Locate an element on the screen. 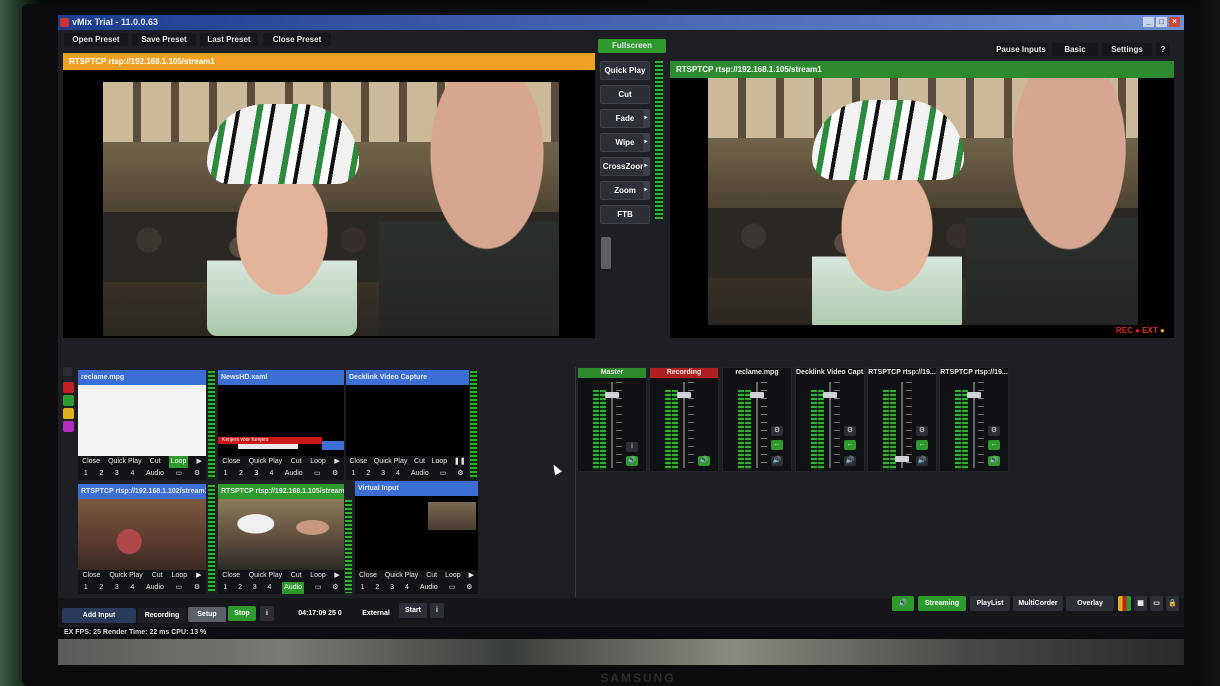  minimize-icon: _ is located at coordinates (1148, 22).